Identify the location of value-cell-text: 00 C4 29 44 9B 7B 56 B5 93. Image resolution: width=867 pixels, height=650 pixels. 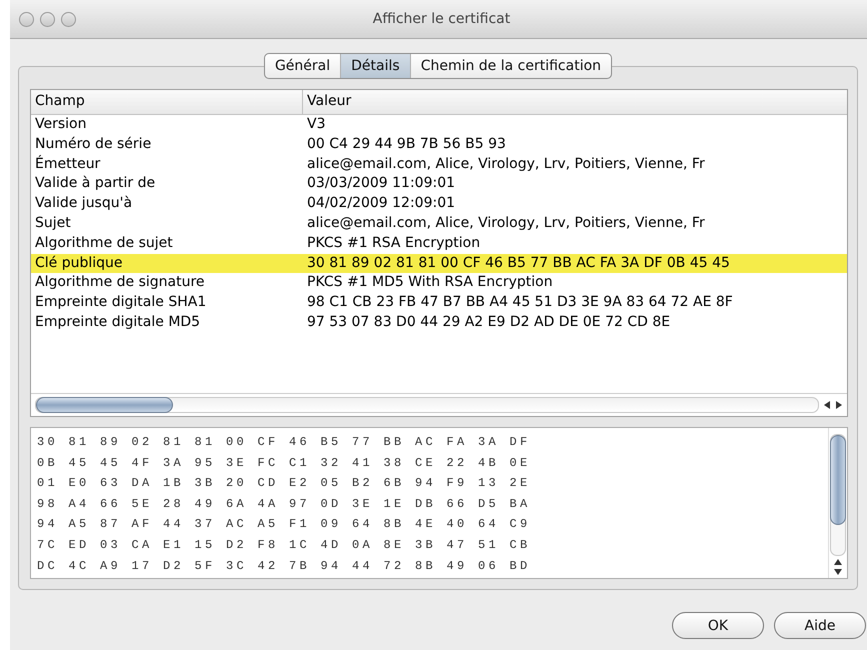
(406, 144).